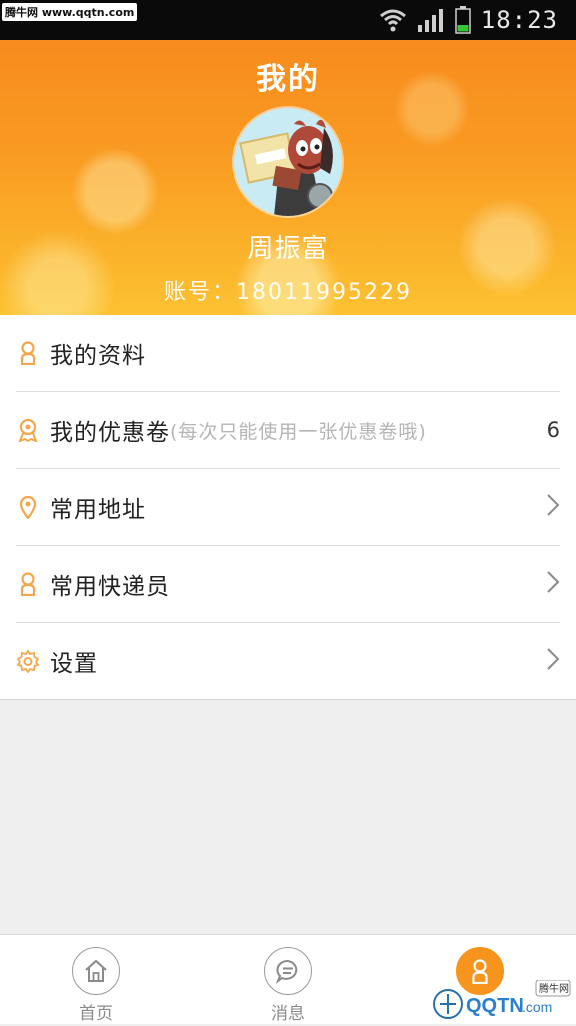 Image resolution: width=576 pixels, height=1026 pixels. Describe the element at coordinates (98, 510) in the screenshot. I see `menu-item-label: 常用地址` at that location.